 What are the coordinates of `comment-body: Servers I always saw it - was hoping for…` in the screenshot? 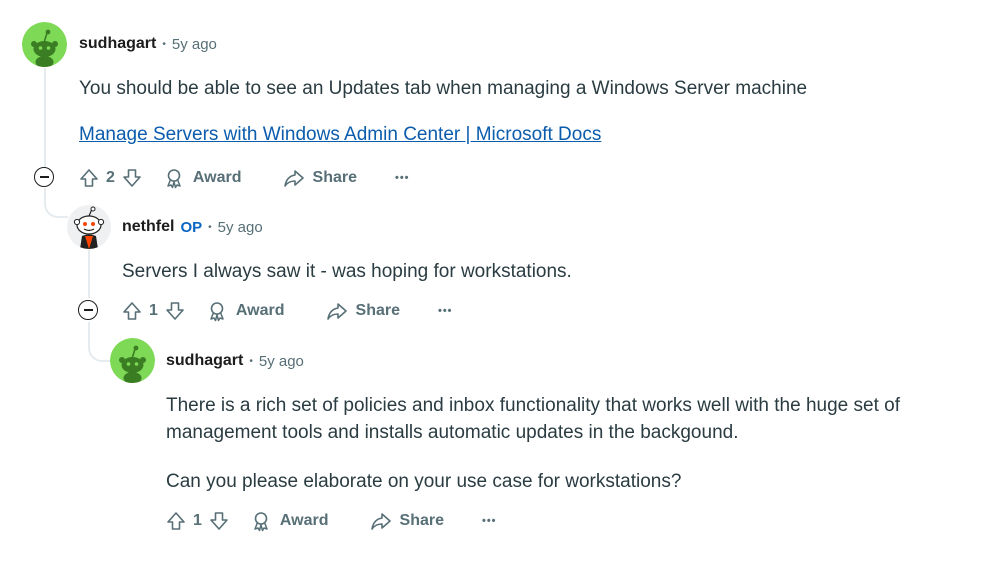 It's located at (347, 271).